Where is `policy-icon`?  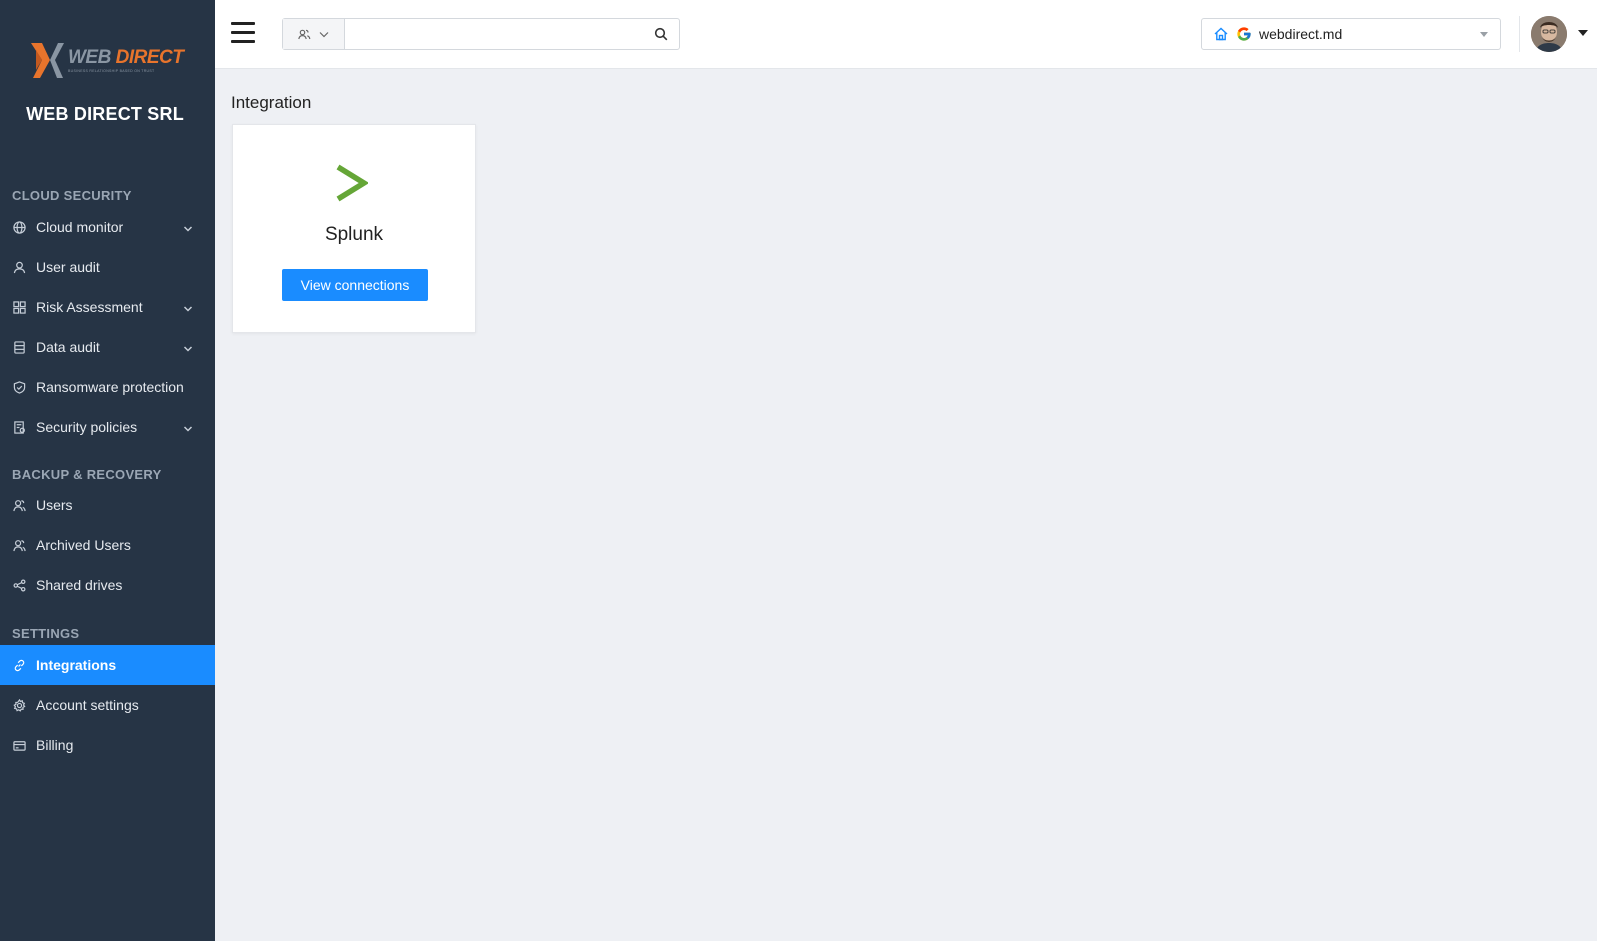
policy-icon is located at coordinates (19, 427).